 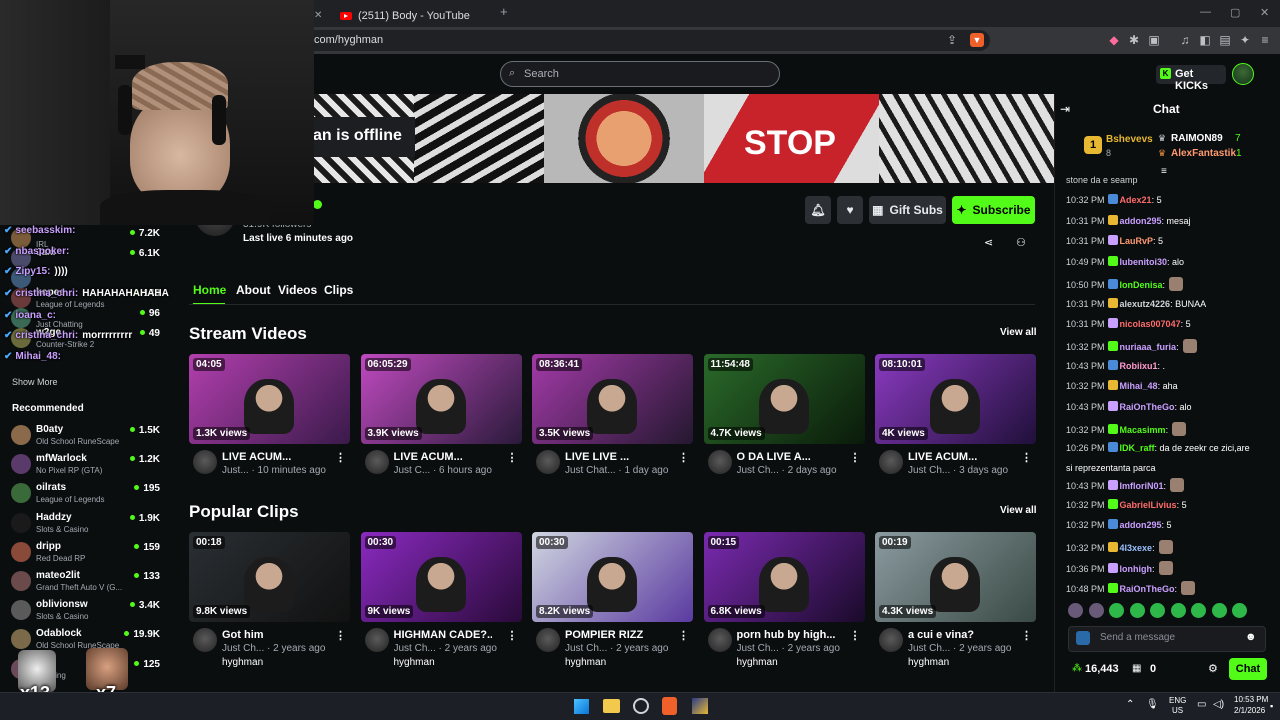 I want to click on stream-videos-view-all: View all, so click(x=1018, y=332).